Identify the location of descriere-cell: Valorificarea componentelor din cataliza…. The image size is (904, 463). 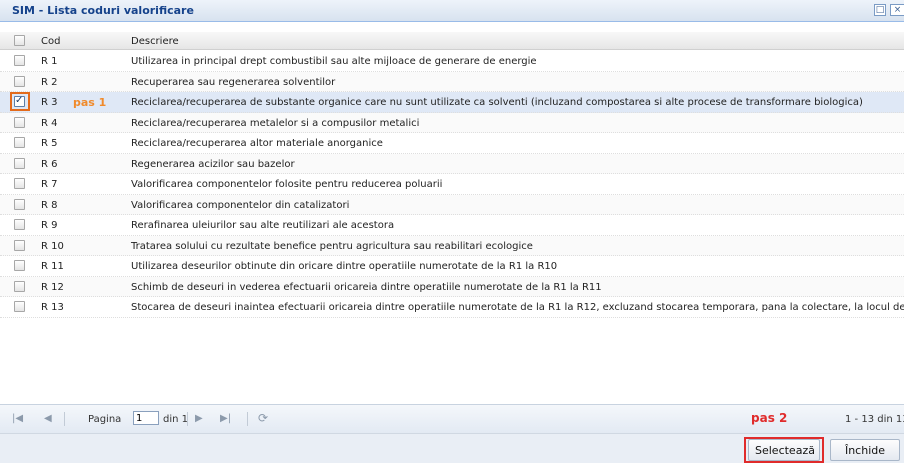
(240, 205).